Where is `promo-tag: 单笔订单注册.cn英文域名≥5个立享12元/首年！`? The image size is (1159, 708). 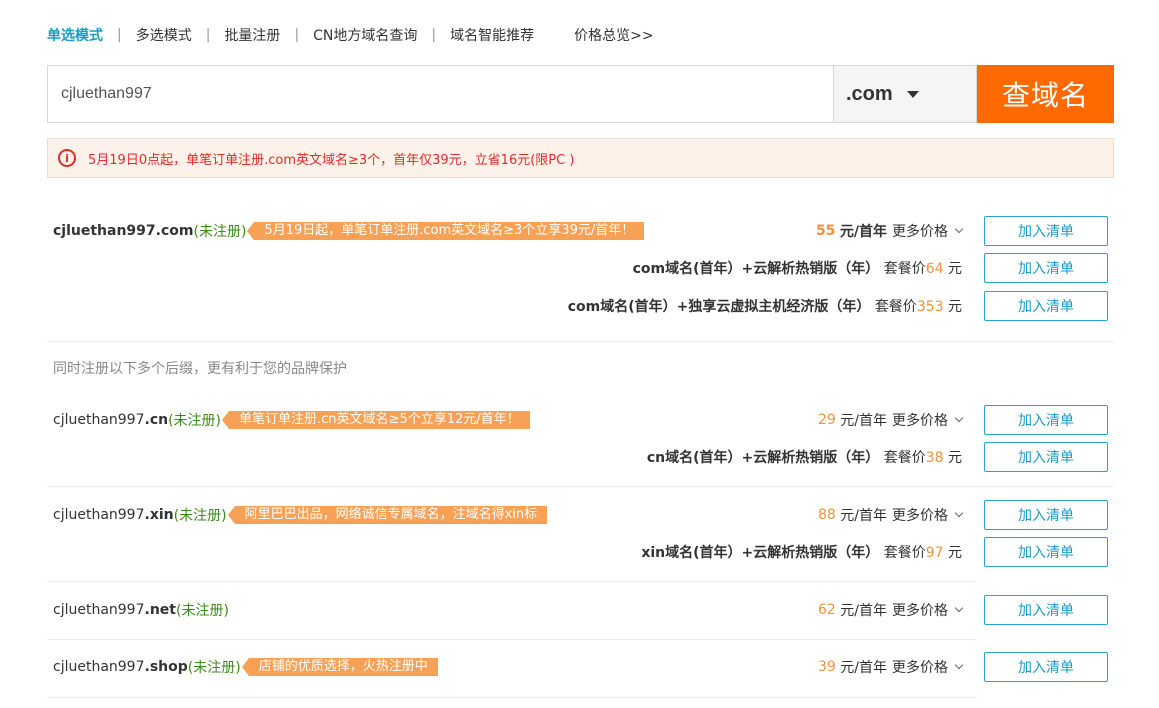
promo-tag: 单笔订单注册.cn英文域名≥5个立享12元/首年！ is located at coordinates (376, 420).